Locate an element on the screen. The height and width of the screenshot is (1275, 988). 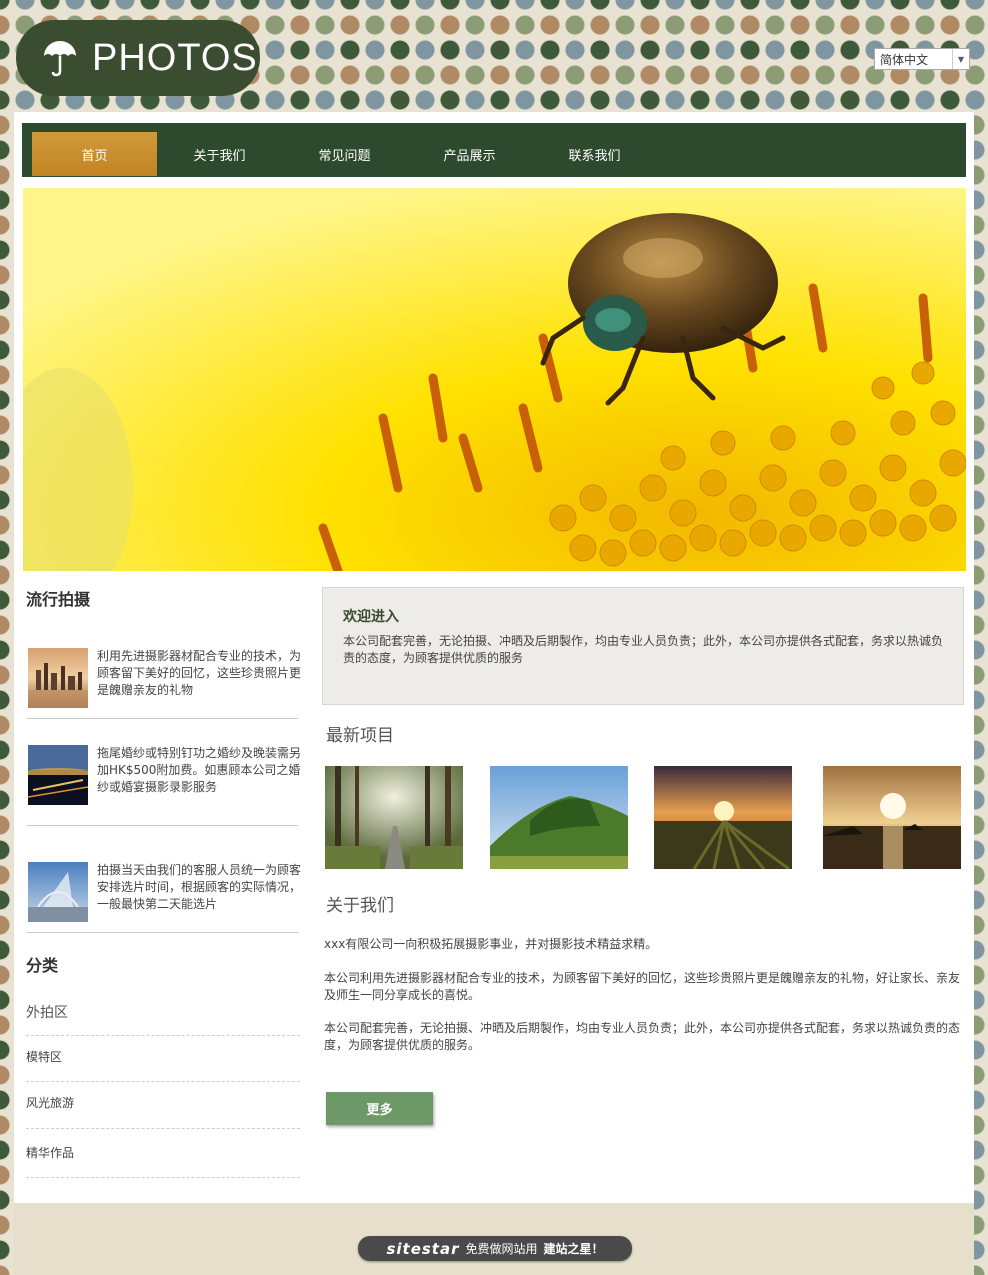
site-logo: PHOTOS is located at coordinates (138, 58).